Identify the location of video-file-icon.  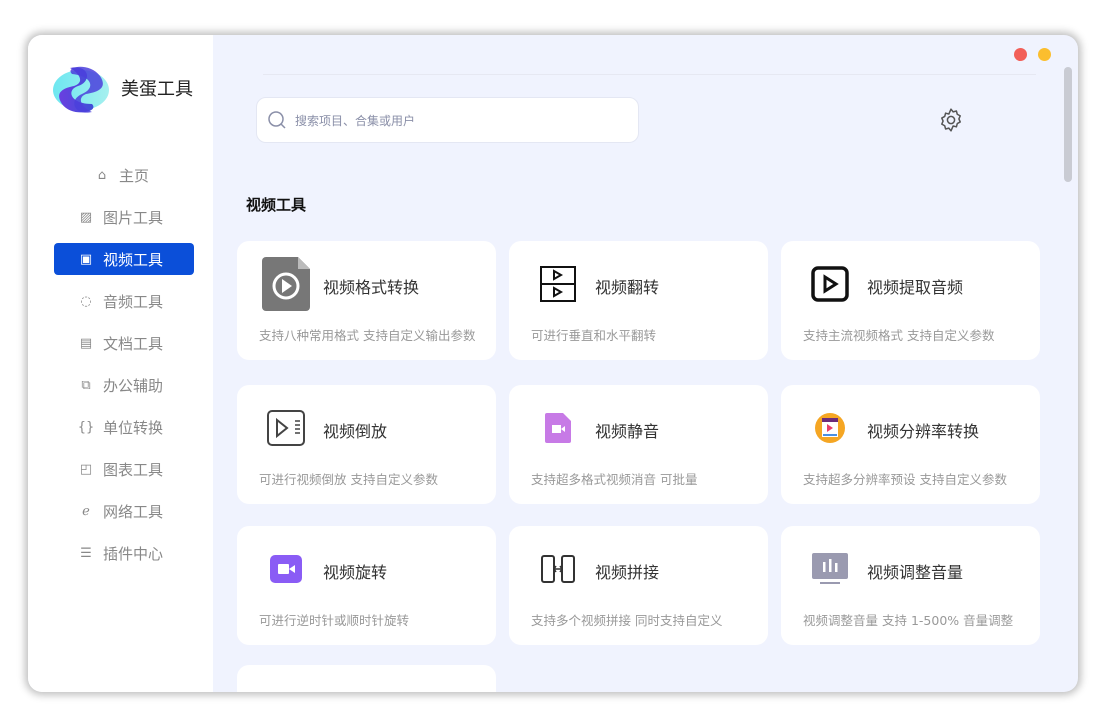
(286, 284).